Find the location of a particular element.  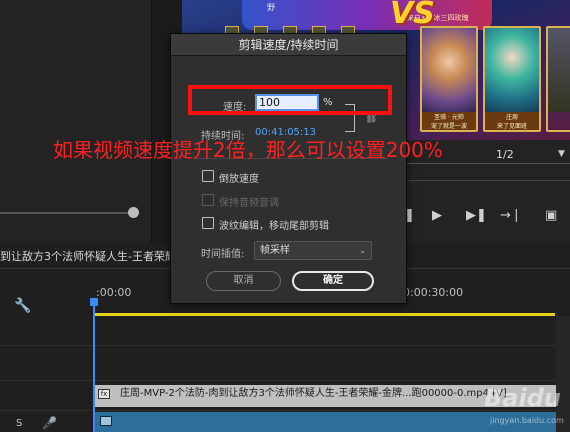

step-forward-icon: ▶❚ is located at coordinates (476, 215).